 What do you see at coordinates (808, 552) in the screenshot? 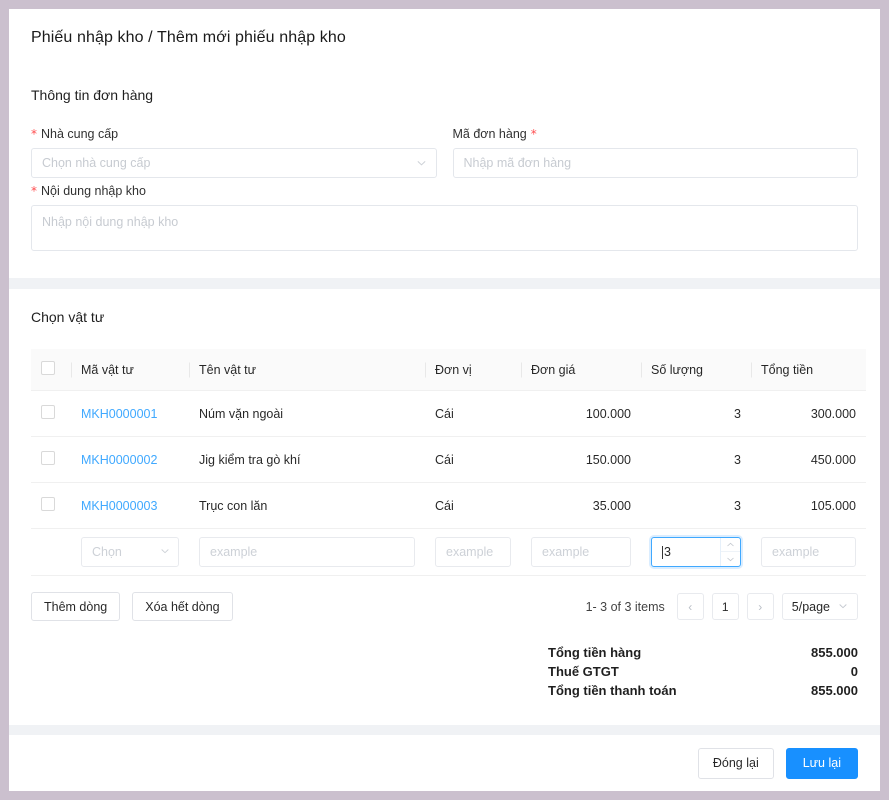
I see `new-row-col6-input` at bounding box center [808, 552].